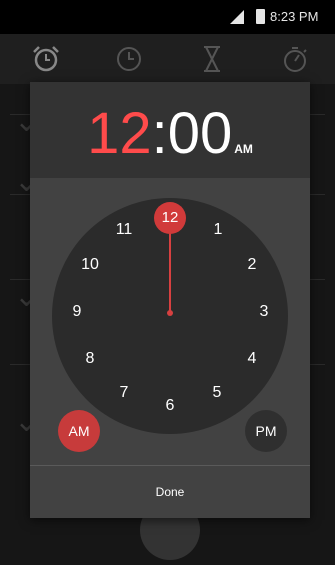  I want to click on timer-icon, so click(212, 59).